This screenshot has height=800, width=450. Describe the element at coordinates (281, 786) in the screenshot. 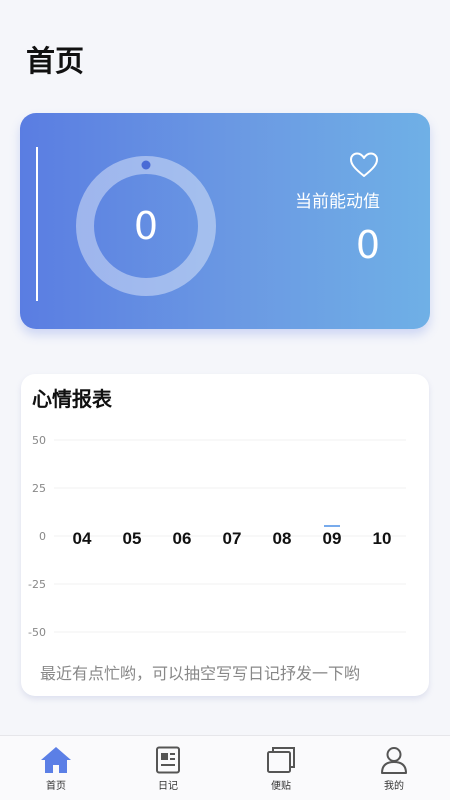

I see `tab-label-notes: 便贴` at that location.